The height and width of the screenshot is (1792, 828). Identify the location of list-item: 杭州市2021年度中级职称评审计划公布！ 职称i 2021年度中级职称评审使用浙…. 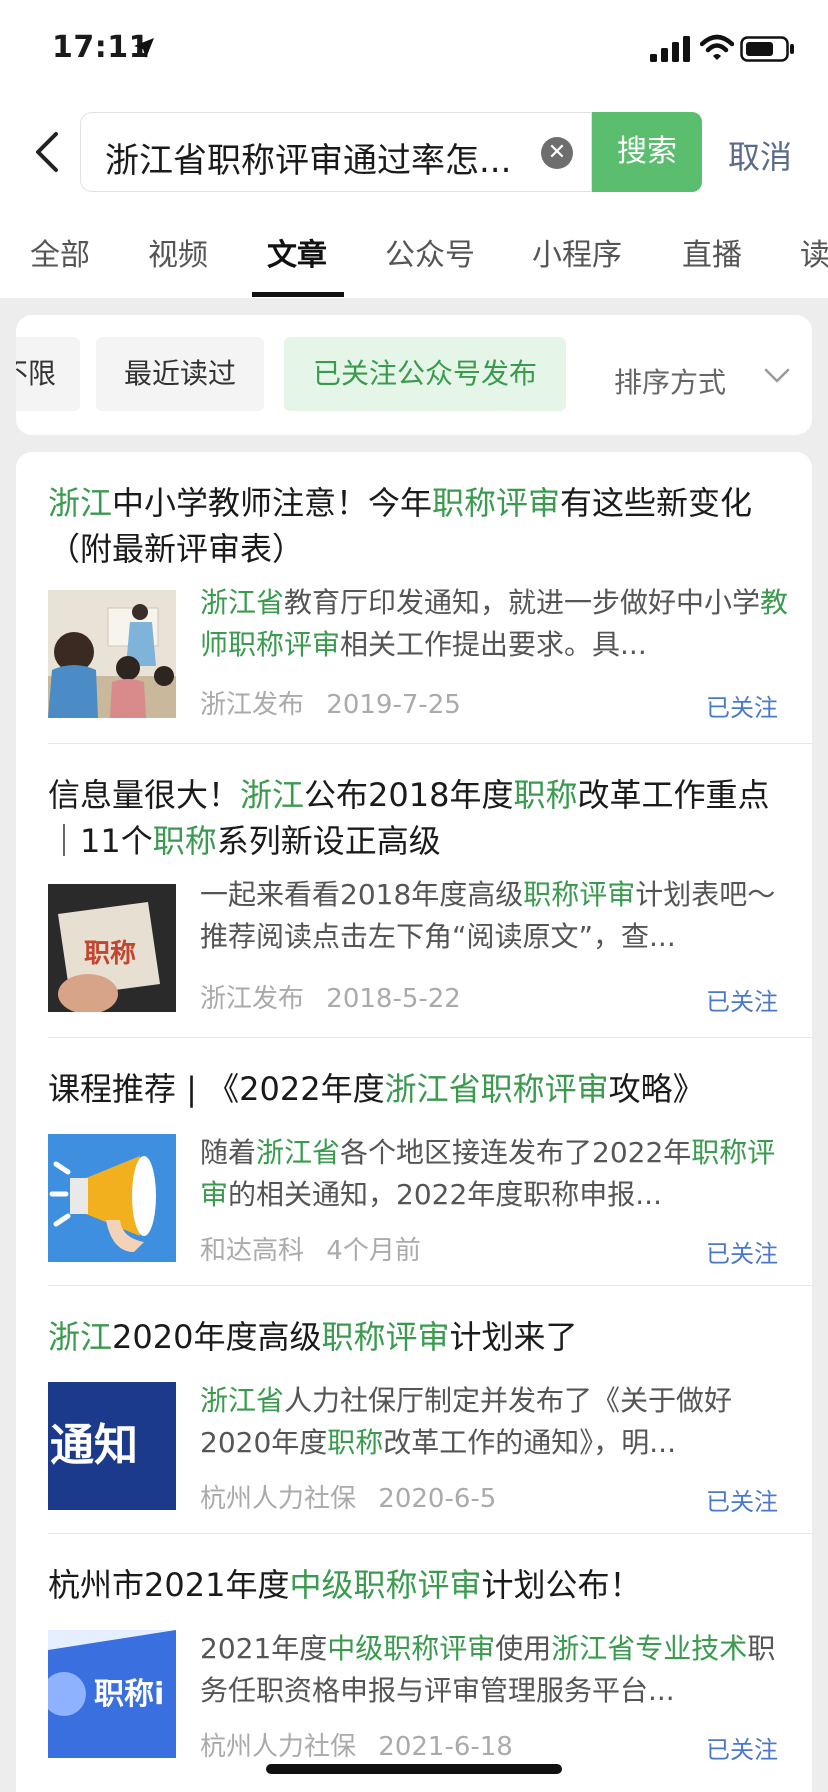
(414, 1663).